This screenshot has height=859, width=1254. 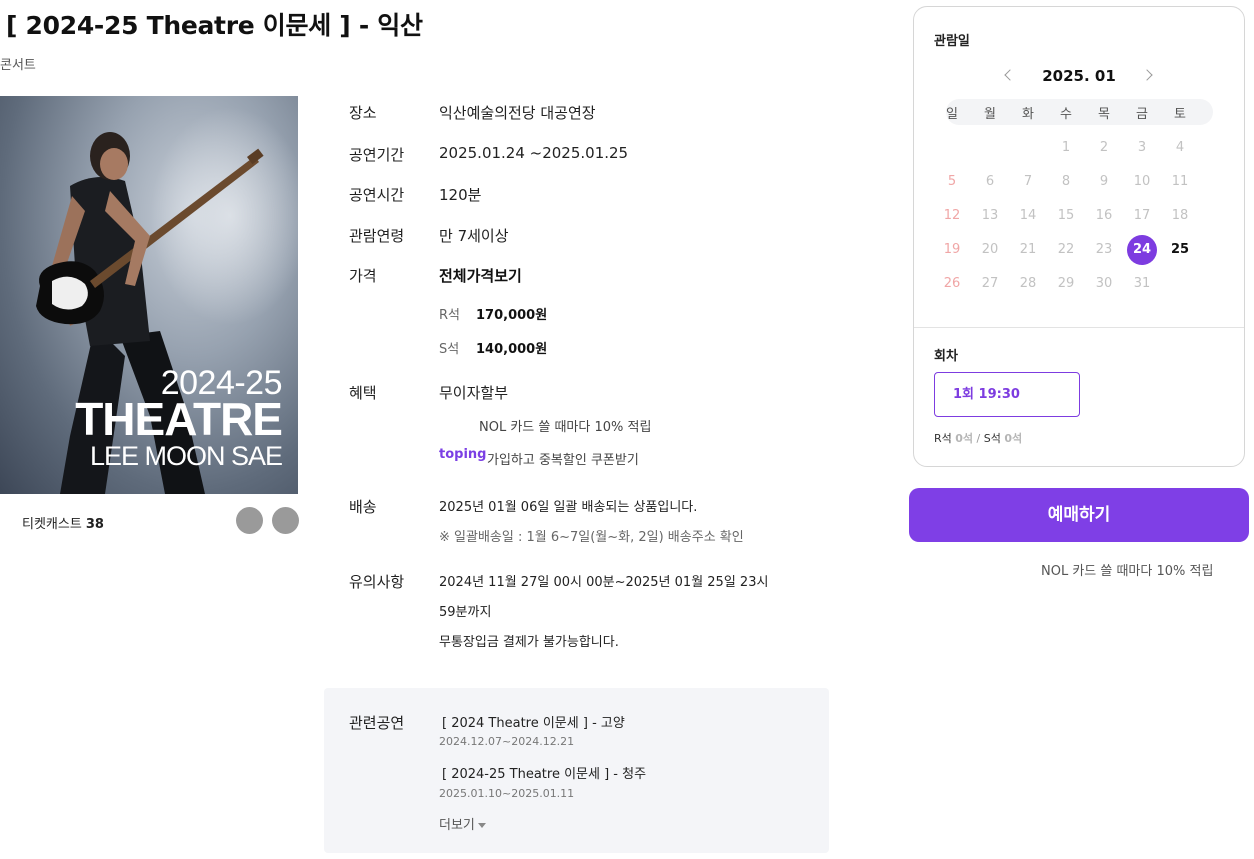 What do you see at coordinates (52, 524) in the screenshot?
I see `ticket-cast-label: 티켓캐스트` at bounding box center [52, 524].